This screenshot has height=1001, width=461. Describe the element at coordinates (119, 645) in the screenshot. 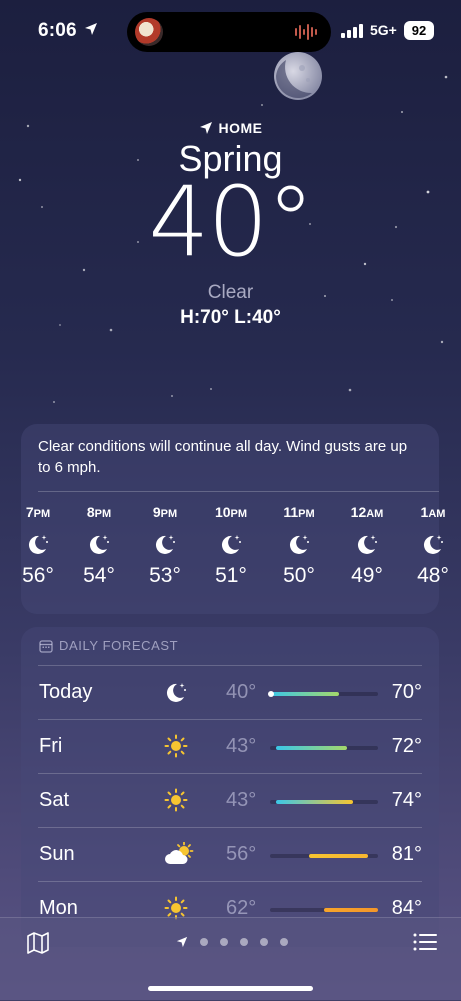

I see `daily-forecast-title: DAILY FORECAST` at that location.